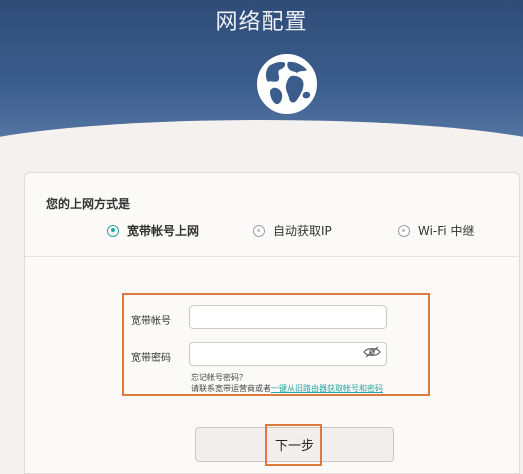 The image size is (523, 474). What do you see at coordinates (302, 231) in the screenshot?
I see `radio-label: 自动获取IP` at bounding box center [302, 231].